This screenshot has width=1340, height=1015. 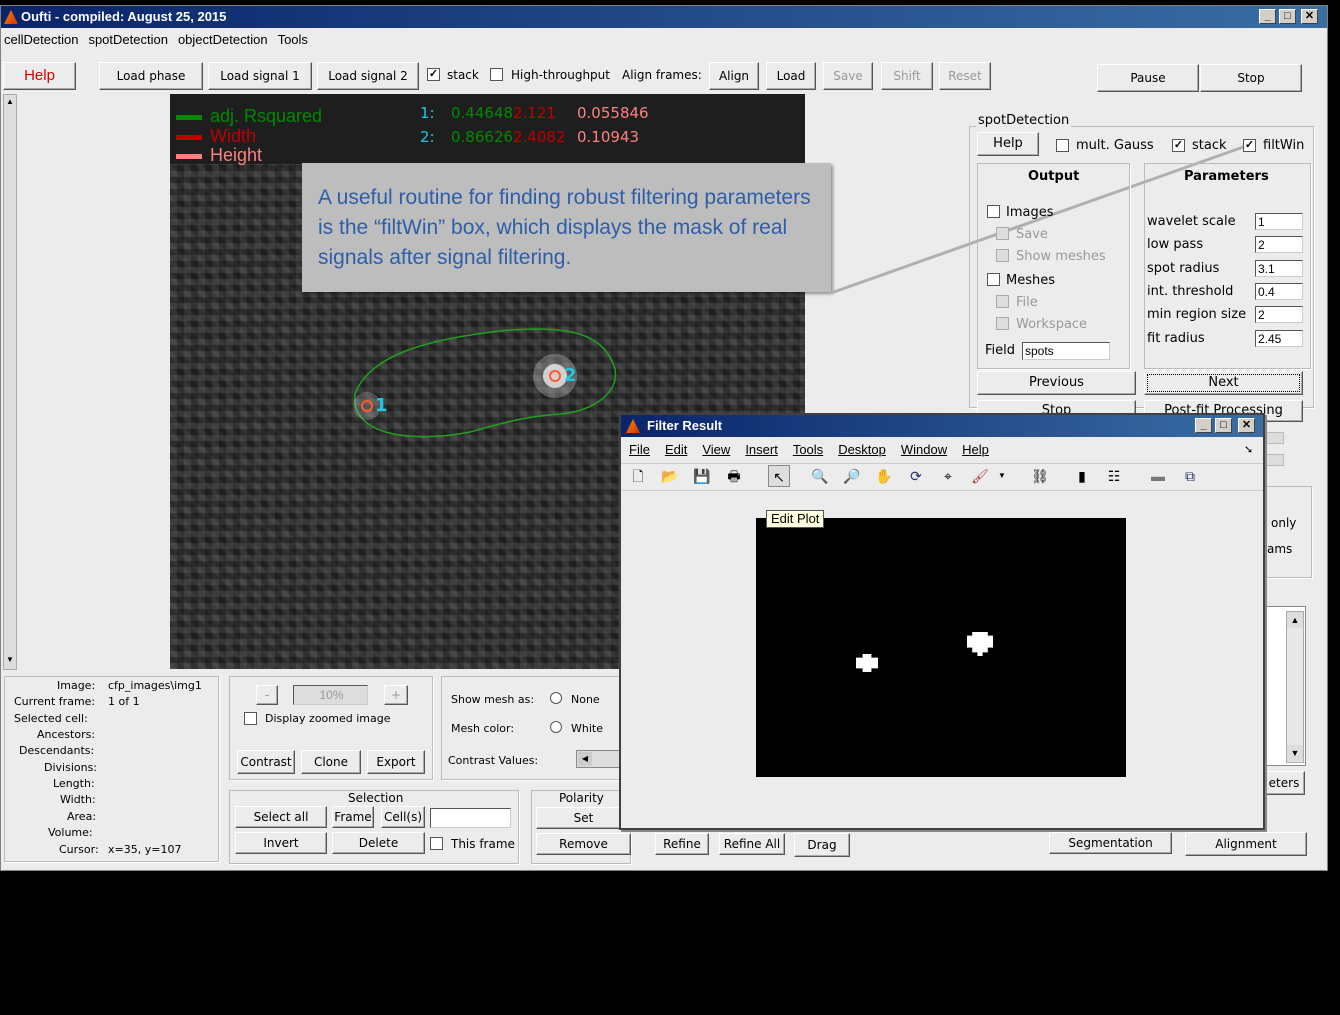 I want to click on open-file-icon: 📂, so click(x=670, y=476).